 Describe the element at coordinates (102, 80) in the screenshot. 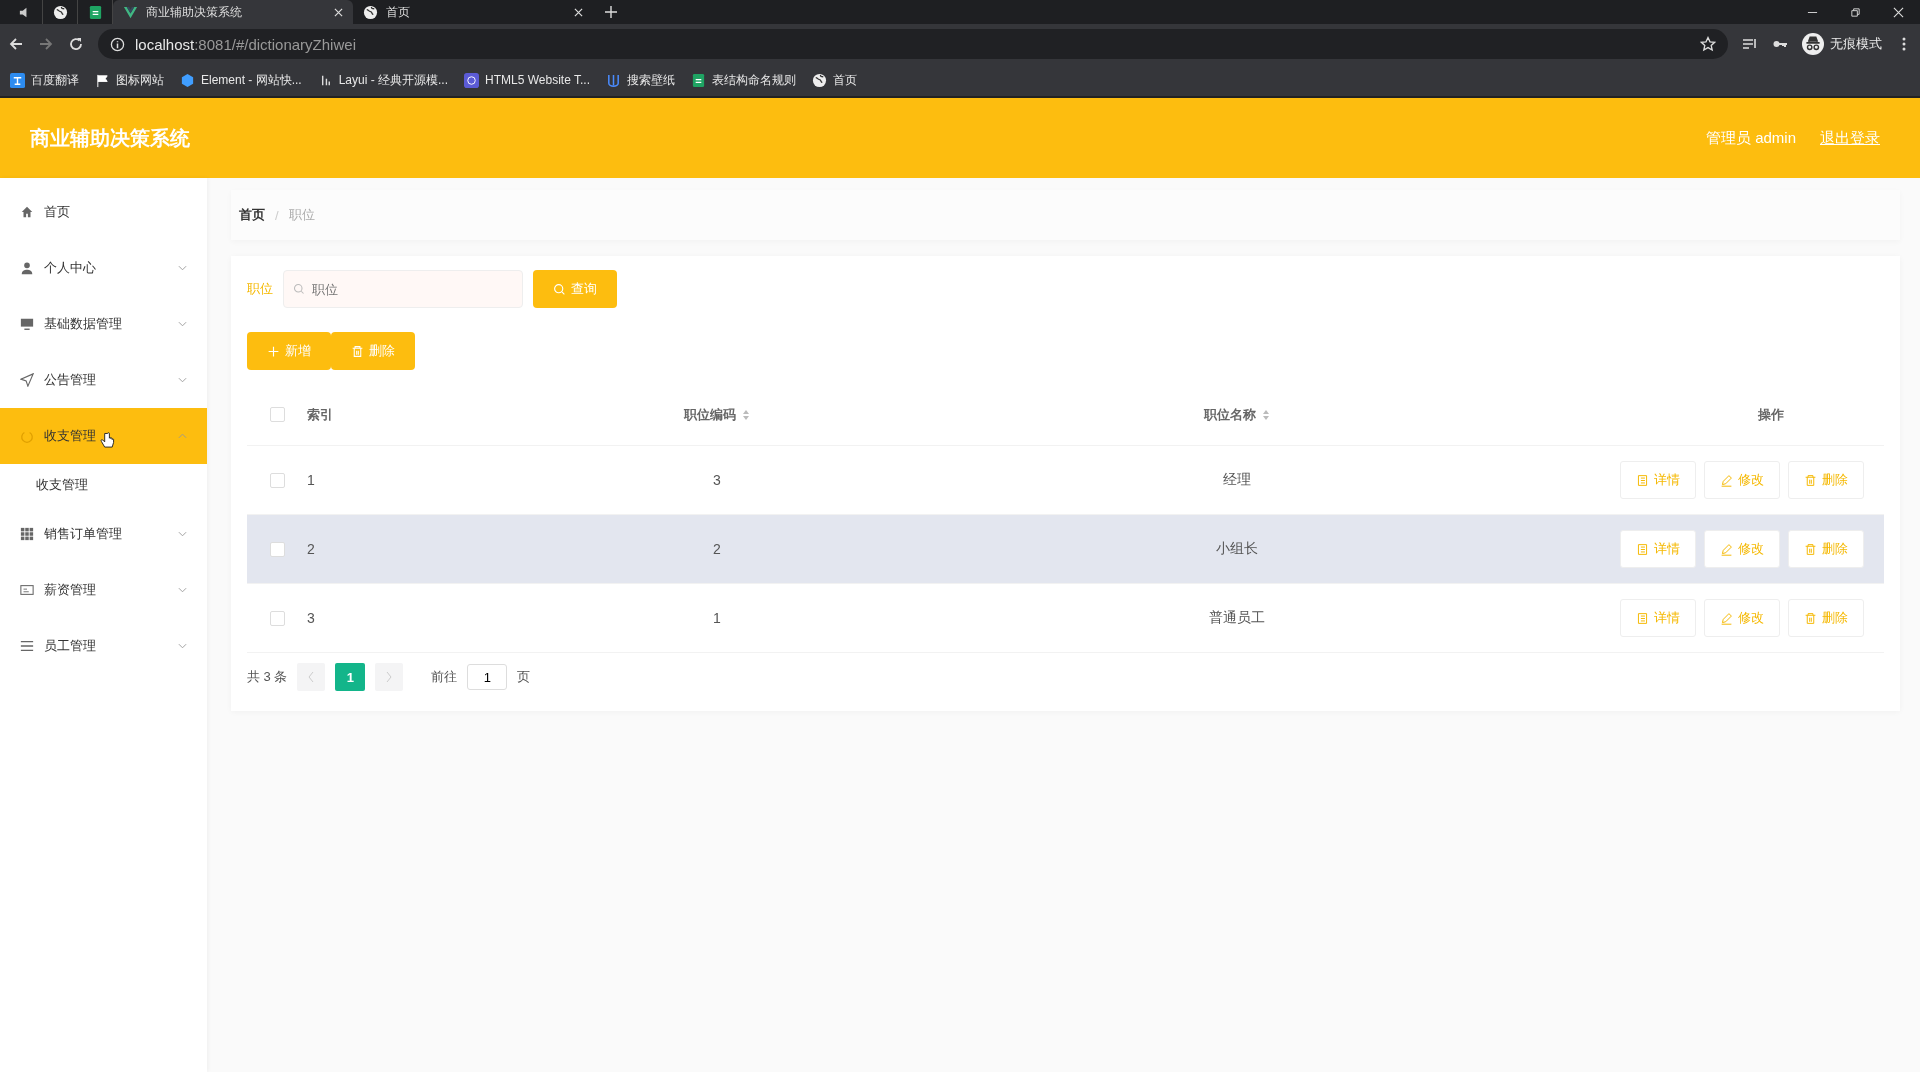

I see `flag-icon` at that location.